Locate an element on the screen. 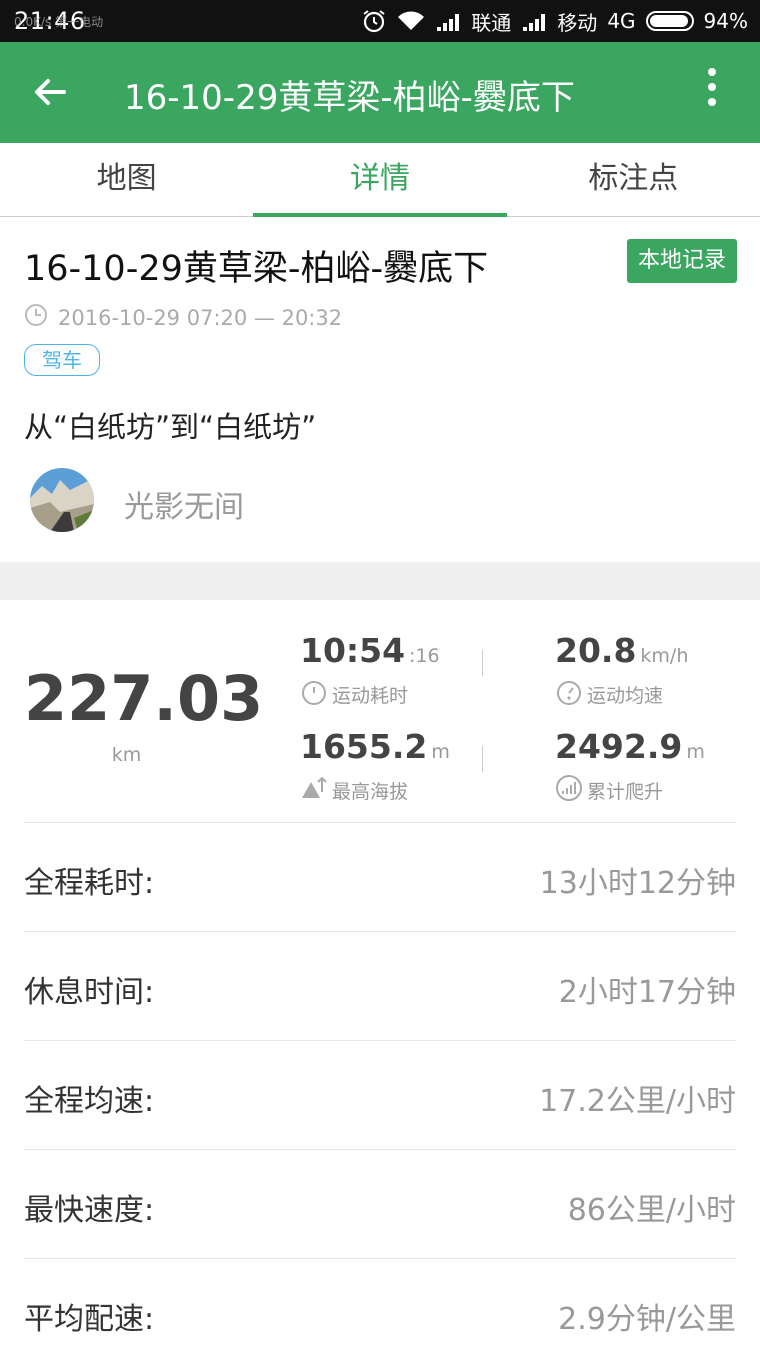 The image size is (760, 1352). total-climb-stat: 2492.9 m 累计爬升 is located at coordinates (630, 768).